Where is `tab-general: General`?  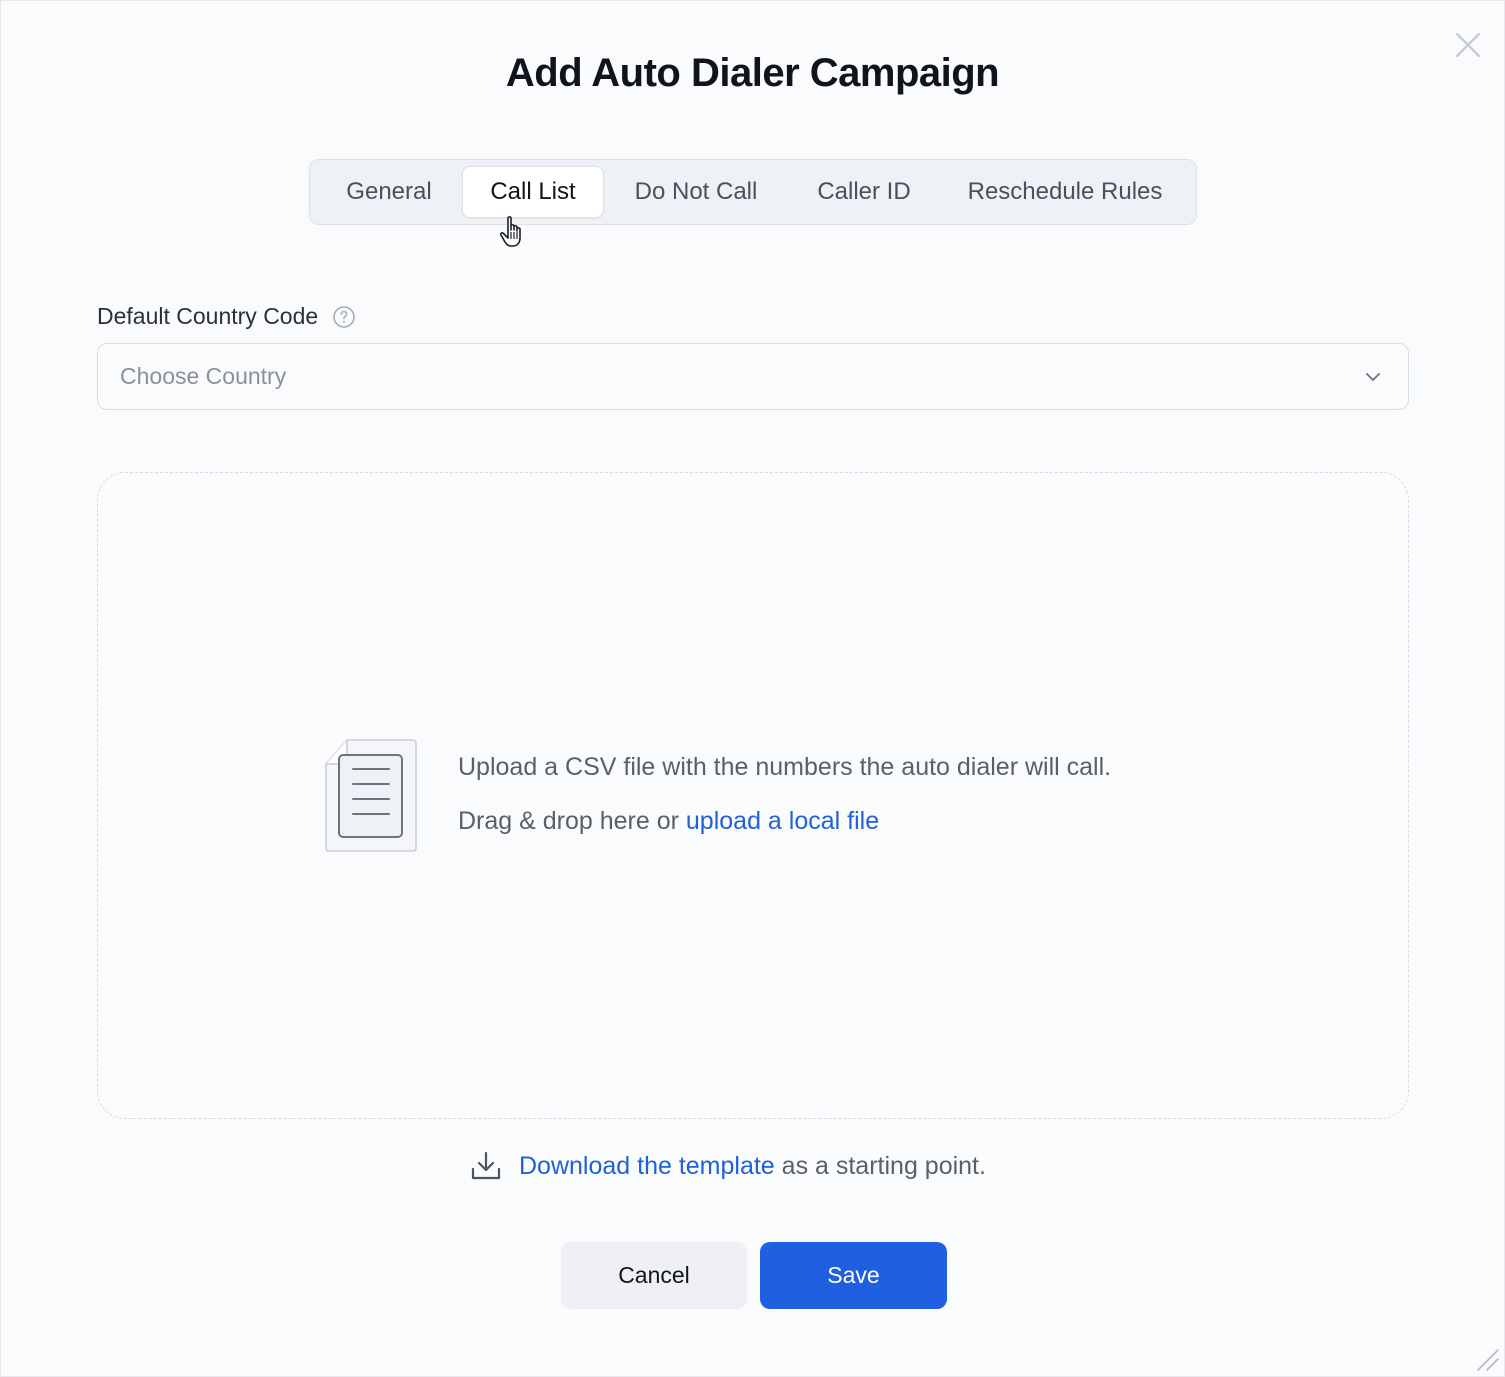
tab-general: General is located at coordinates (389, 192).